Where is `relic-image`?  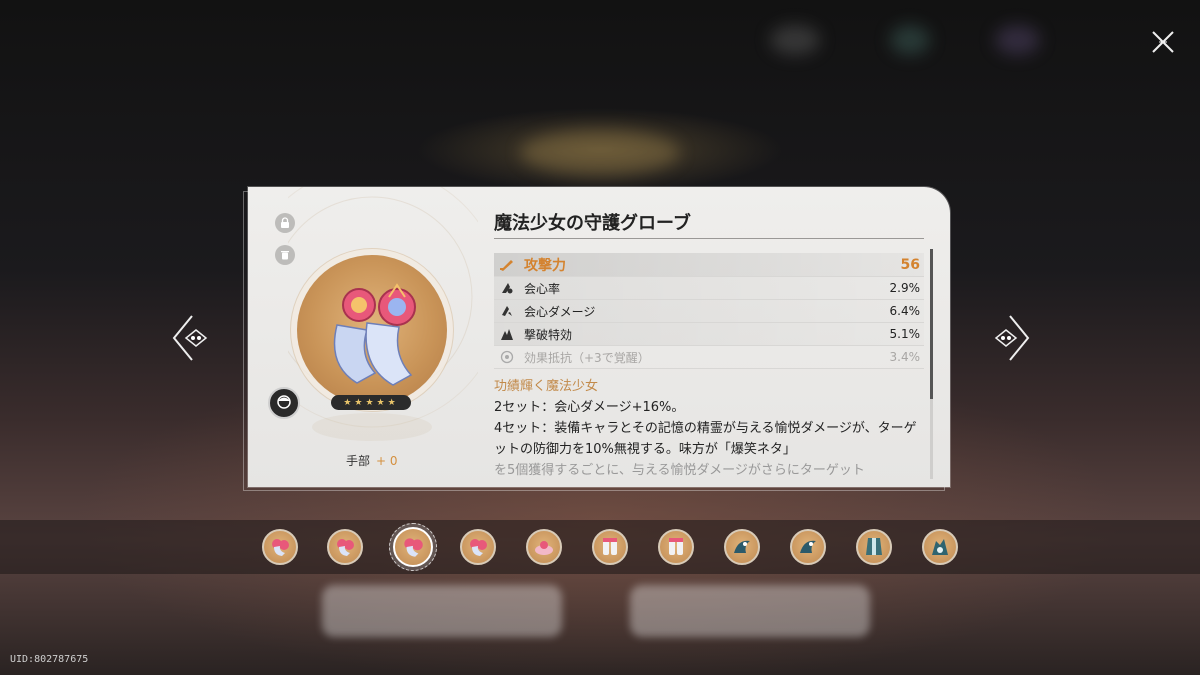
relic-image is located at coordinates (372, 330).